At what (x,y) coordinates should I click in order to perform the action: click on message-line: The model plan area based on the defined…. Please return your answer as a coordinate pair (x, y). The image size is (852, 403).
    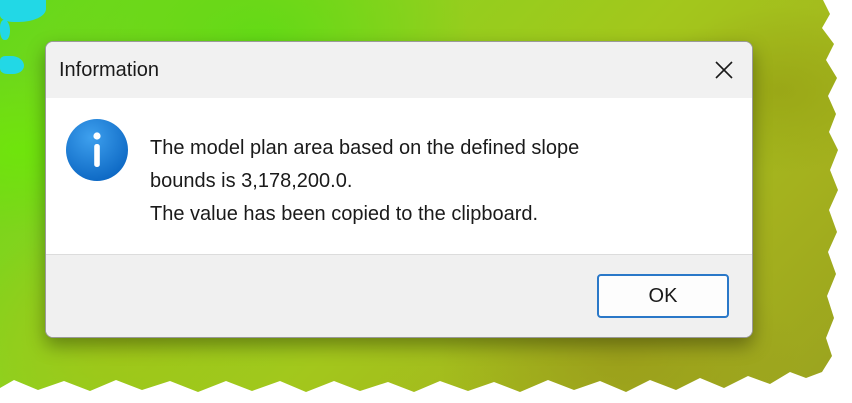
    Looking at the image, I should click on (365, 148).